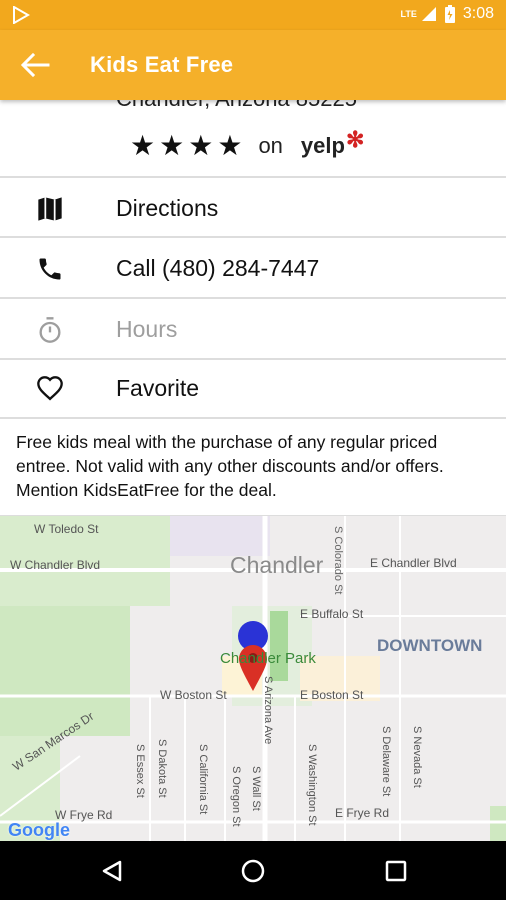  I want to click on hours-row: Hours, so click(253, 327).